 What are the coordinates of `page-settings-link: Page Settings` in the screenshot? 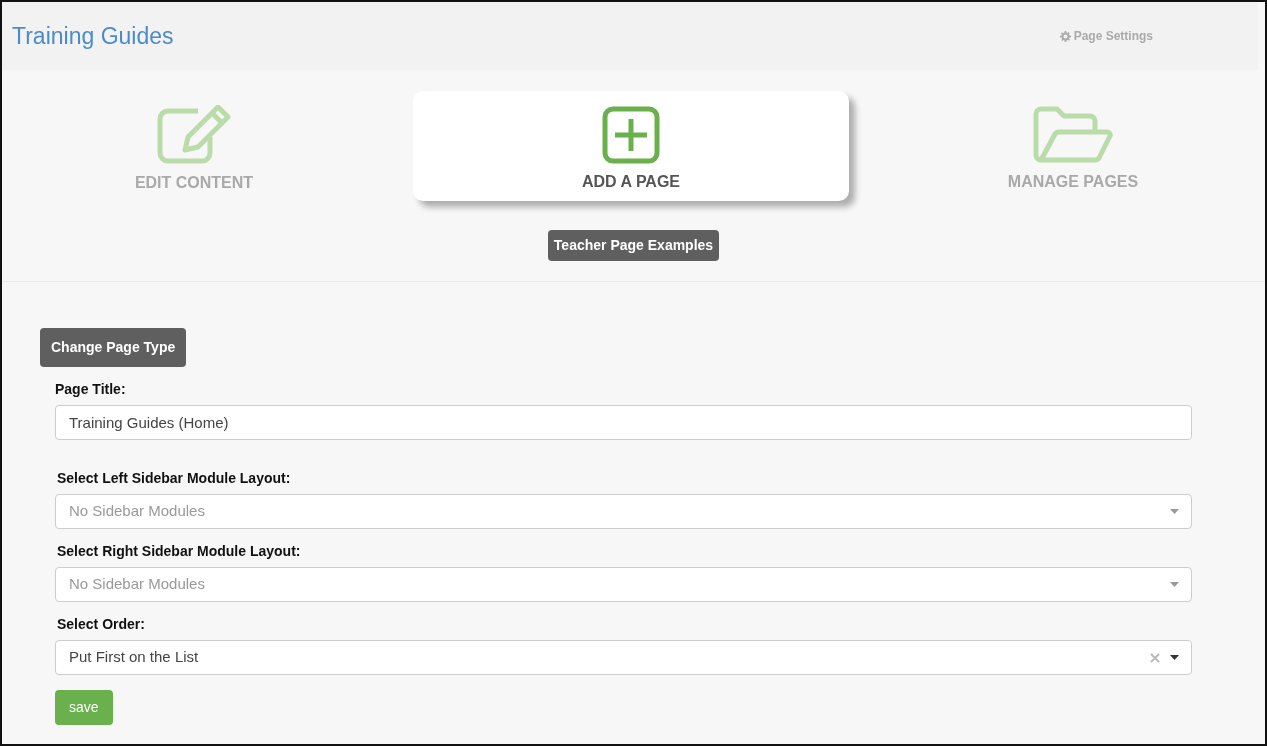 It's located at (1106, 36).